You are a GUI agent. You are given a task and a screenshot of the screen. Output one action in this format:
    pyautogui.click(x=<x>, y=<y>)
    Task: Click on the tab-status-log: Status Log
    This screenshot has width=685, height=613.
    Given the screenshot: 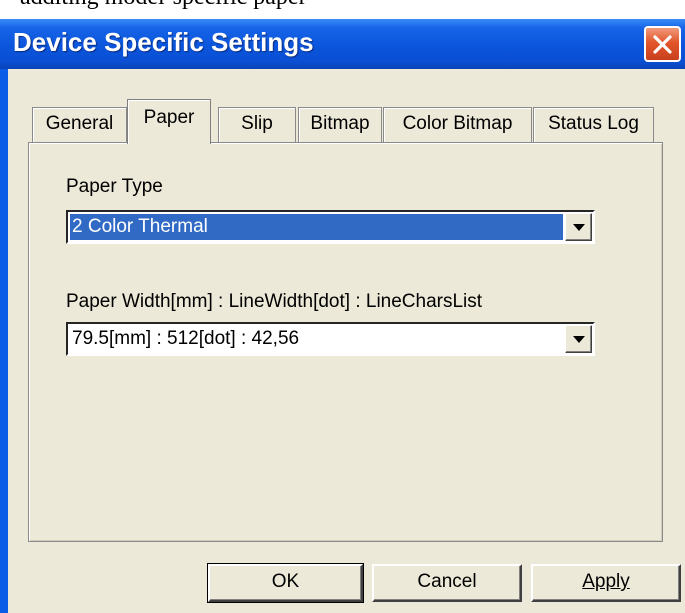 What is the action you would take?
    pyautogui.click(x=593, y=124)
    